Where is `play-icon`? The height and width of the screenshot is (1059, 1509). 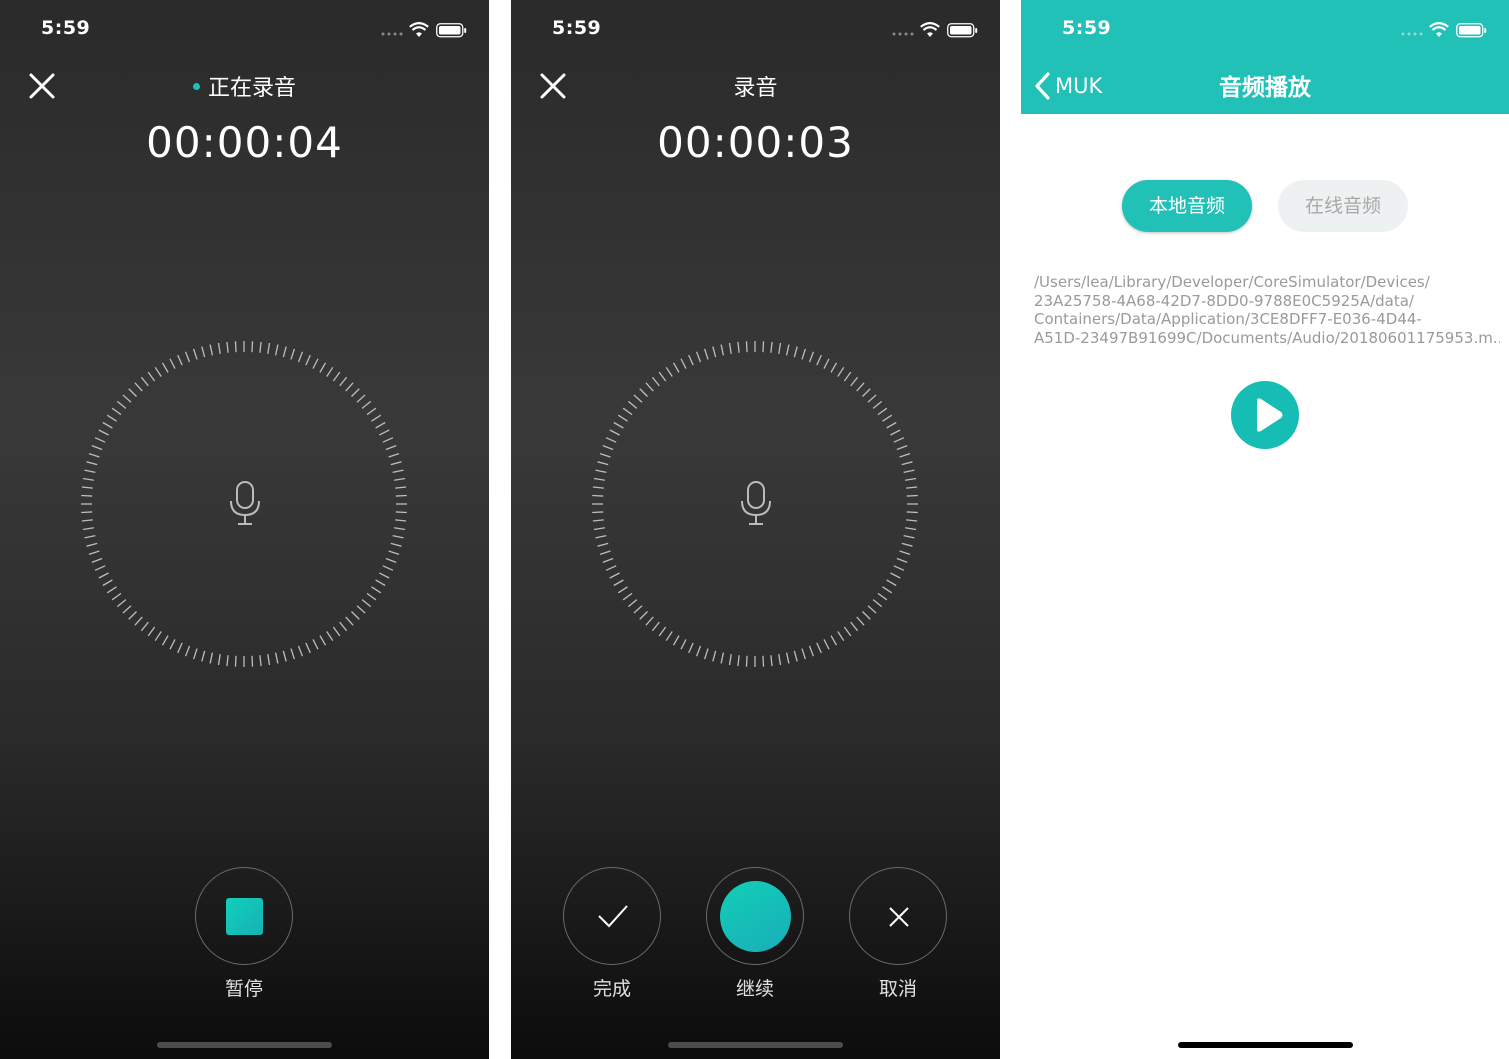
play-icon is located at coordinates (1265, 415).